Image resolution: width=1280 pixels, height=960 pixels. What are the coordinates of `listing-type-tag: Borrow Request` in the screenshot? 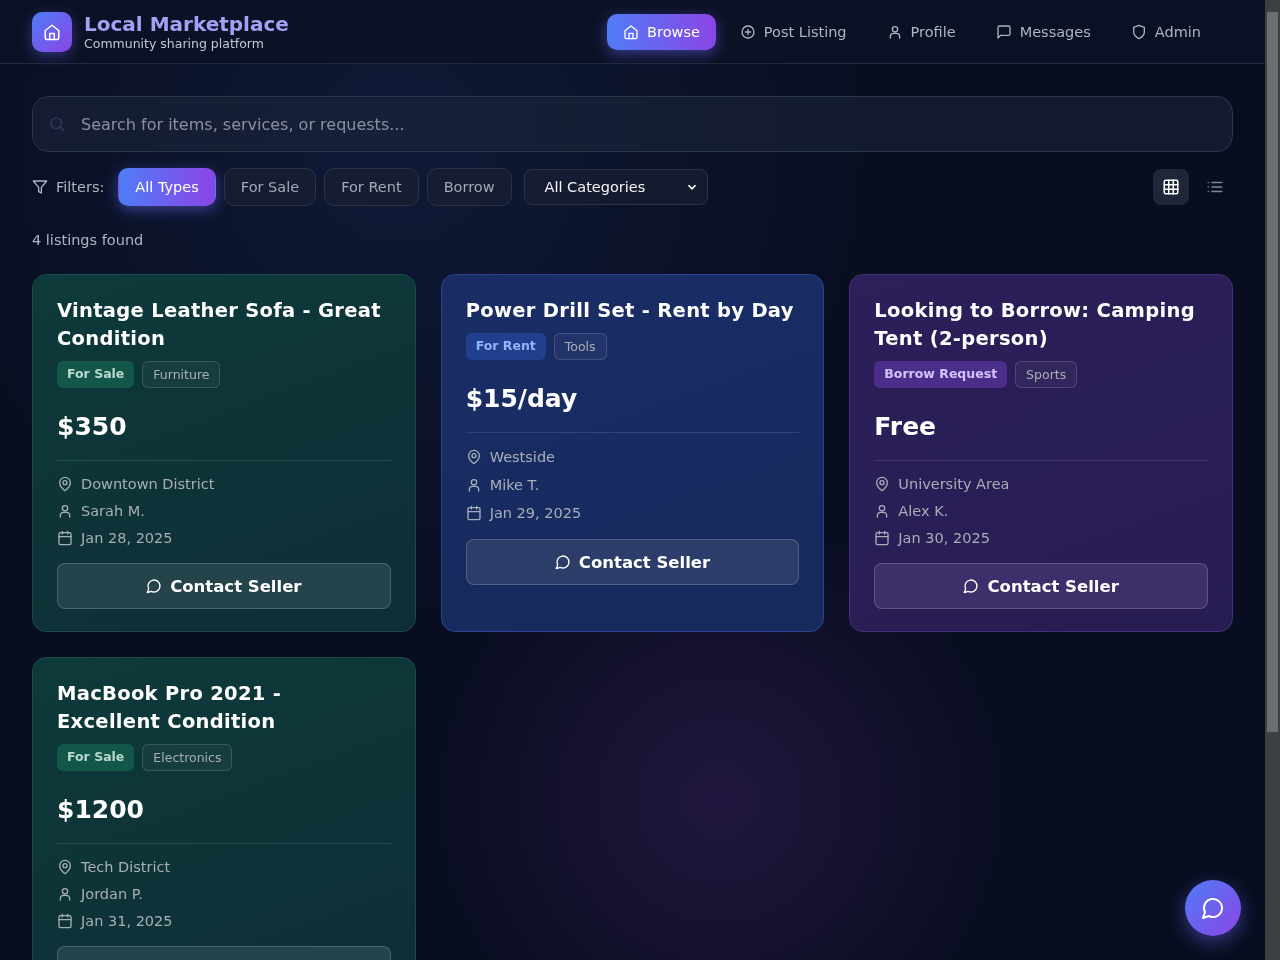 It's located at (941, 374).